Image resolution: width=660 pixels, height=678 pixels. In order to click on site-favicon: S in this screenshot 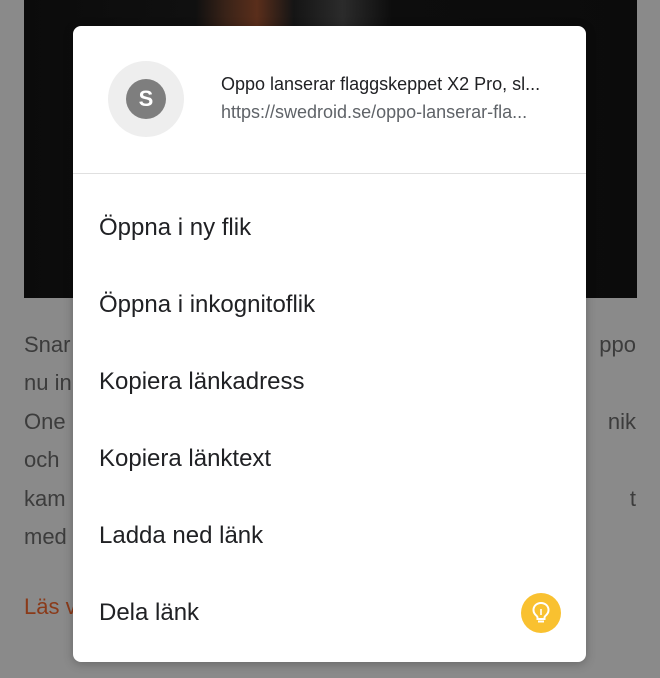, I will do `click(146, 99)`.